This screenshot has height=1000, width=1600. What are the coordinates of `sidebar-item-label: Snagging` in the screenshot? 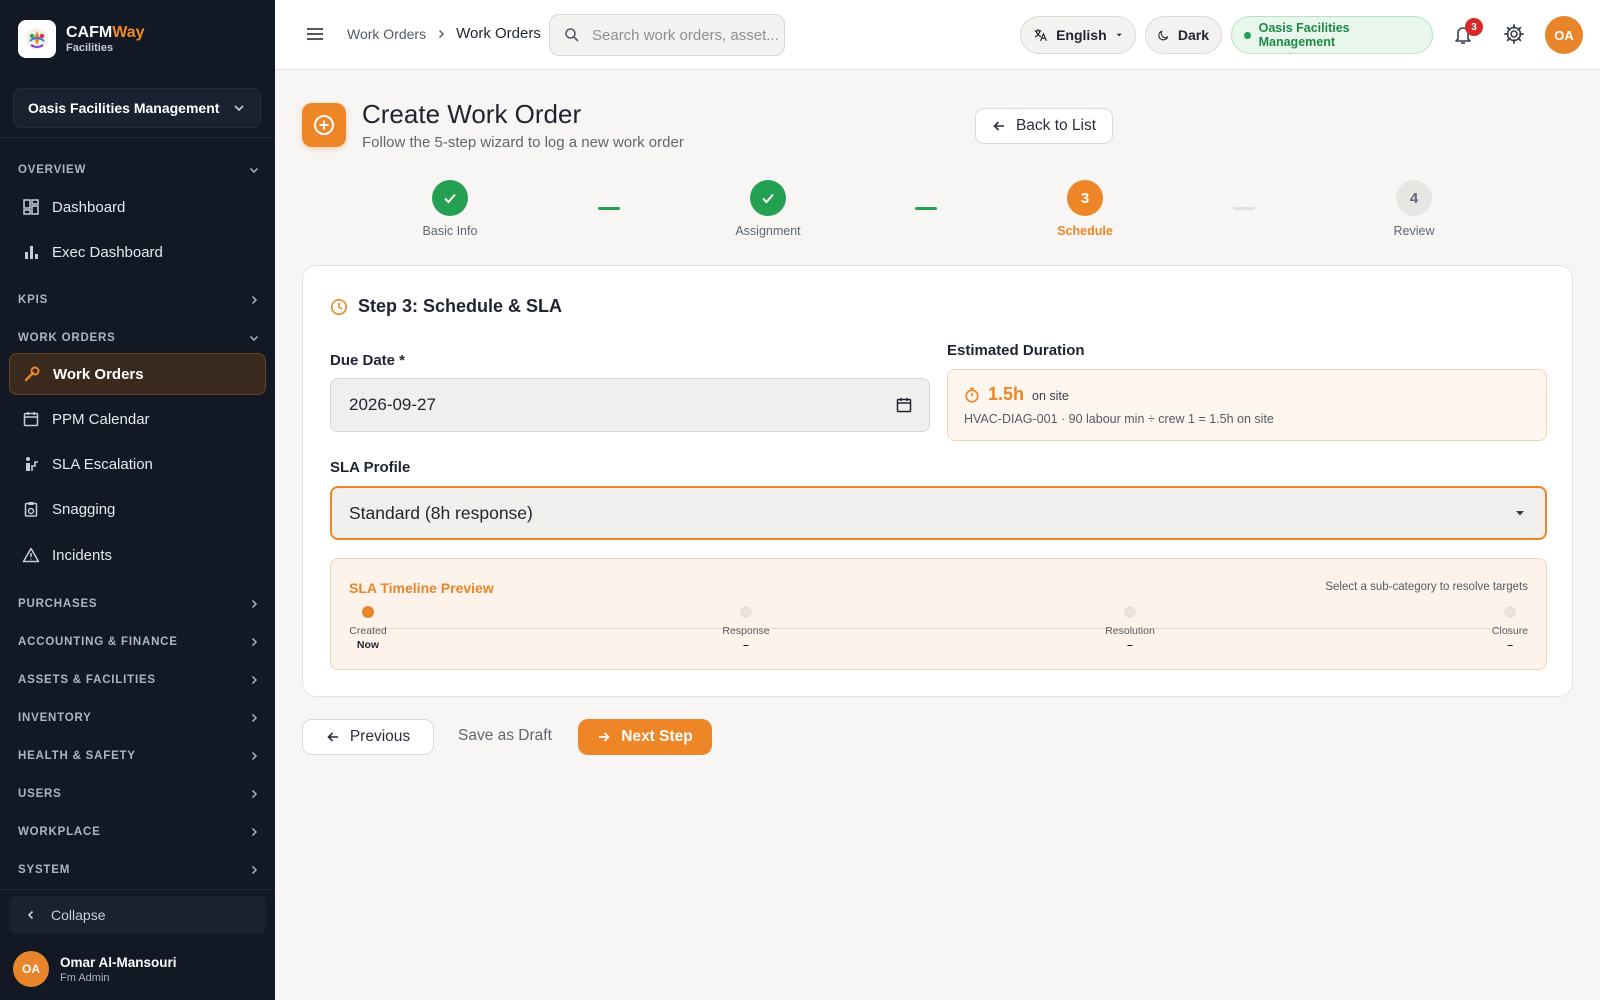 It's located at (84, 509).